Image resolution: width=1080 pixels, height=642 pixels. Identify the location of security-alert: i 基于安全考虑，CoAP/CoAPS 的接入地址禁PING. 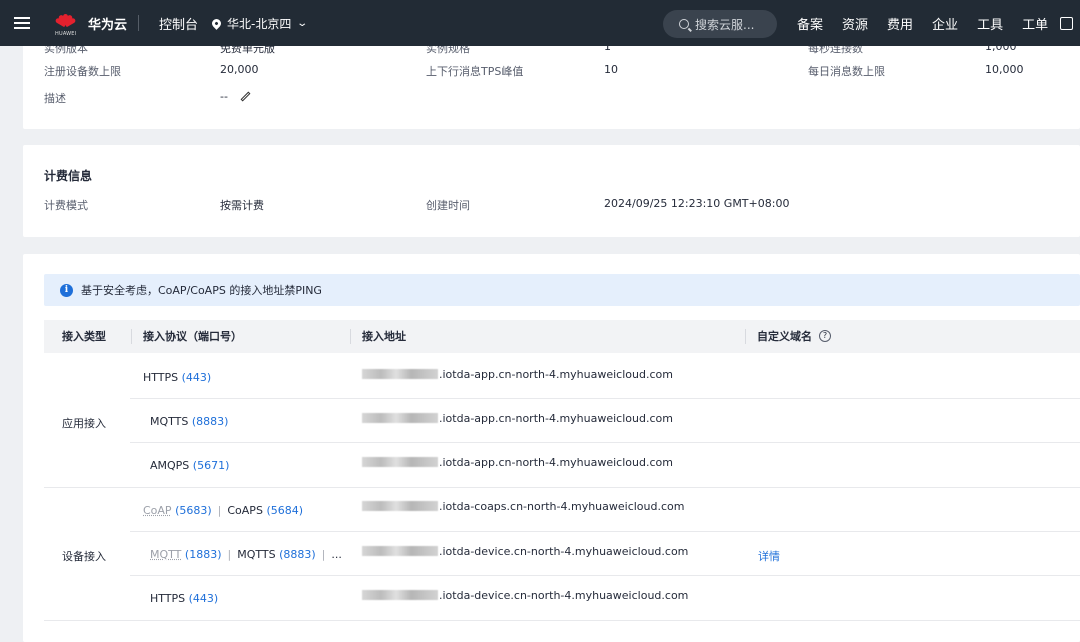
(562, 290).